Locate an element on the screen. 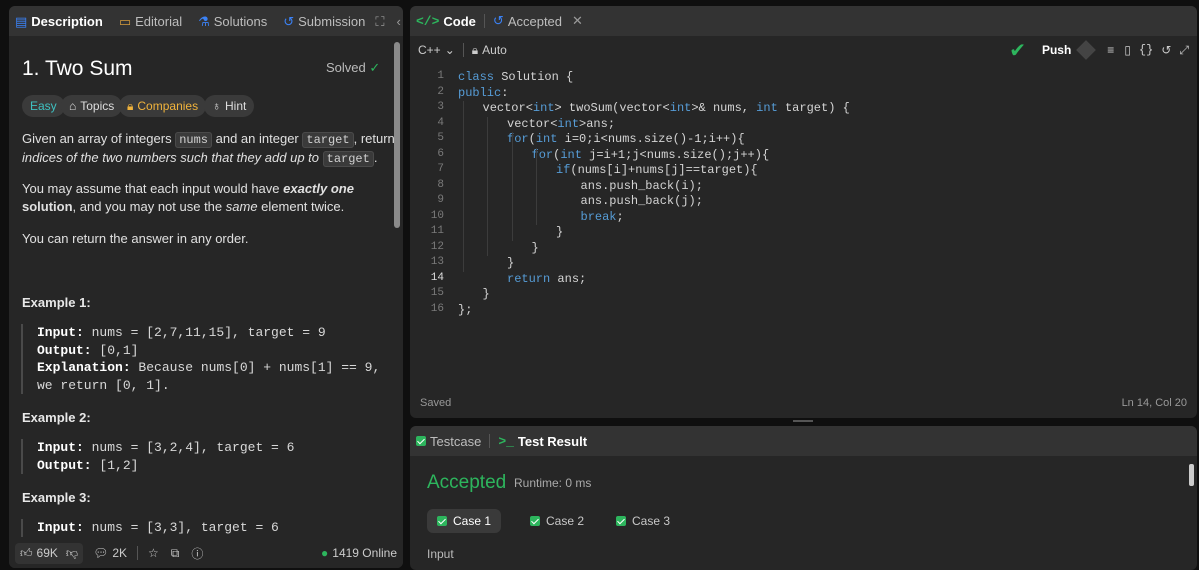 The image size is (1199, 570). bookmark-icon: ▯ is located at coordinates (1127, 50).